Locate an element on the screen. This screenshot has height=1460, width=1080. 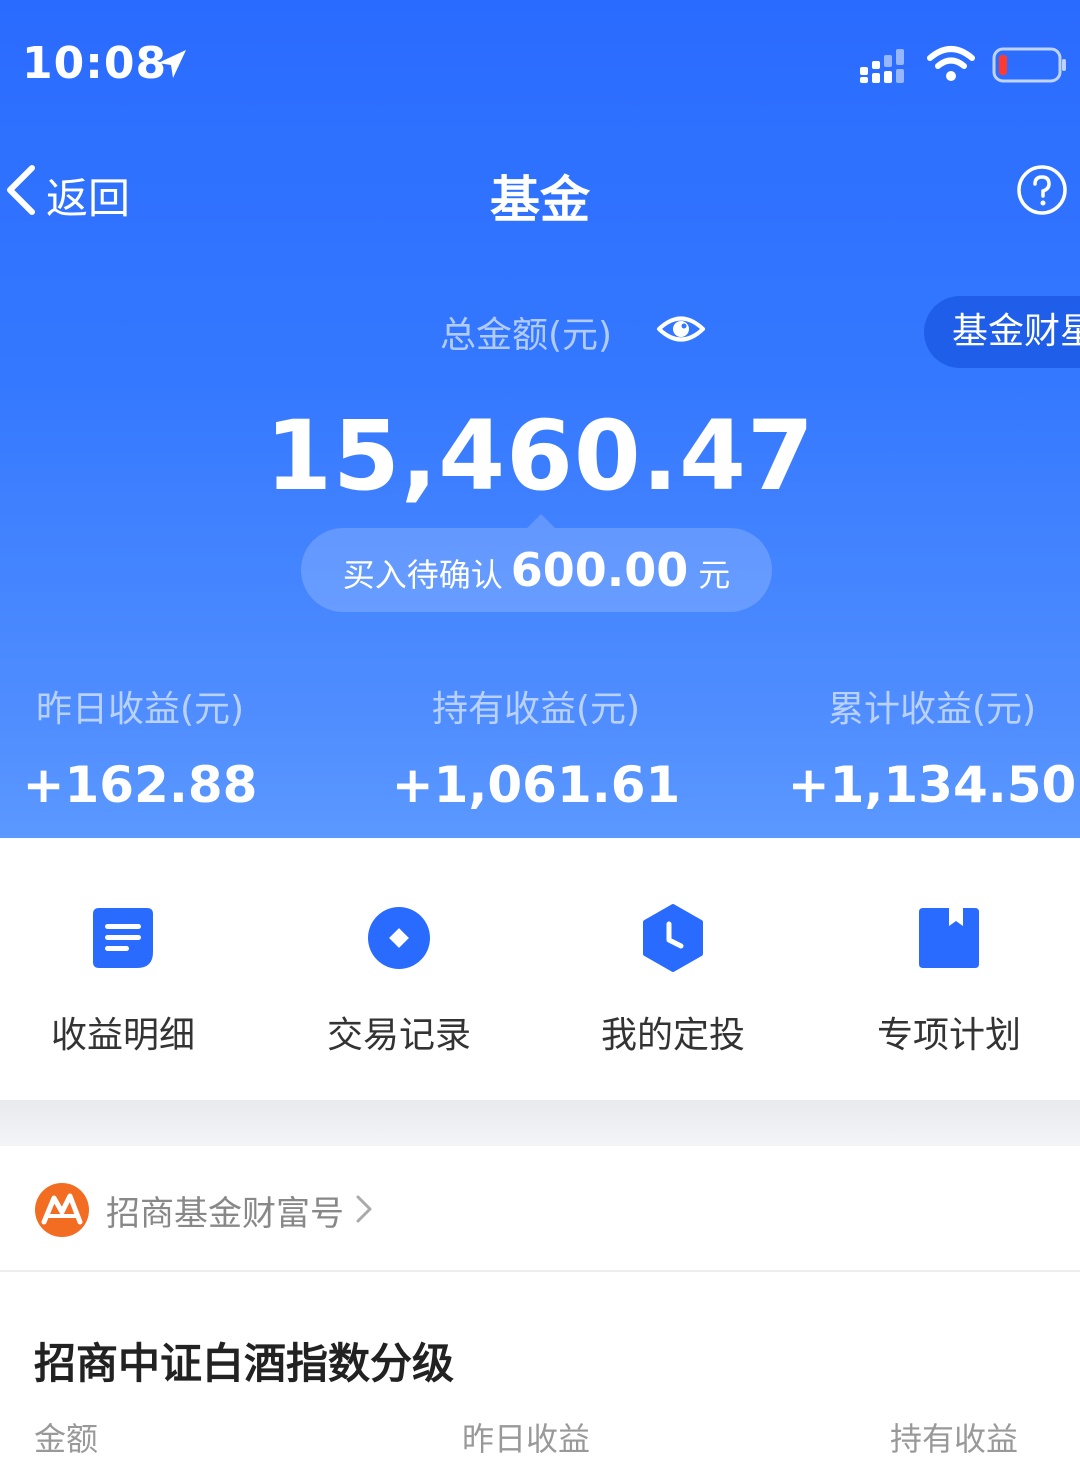
total-amount: 15,460.47 is located at coordinates (540, 456).